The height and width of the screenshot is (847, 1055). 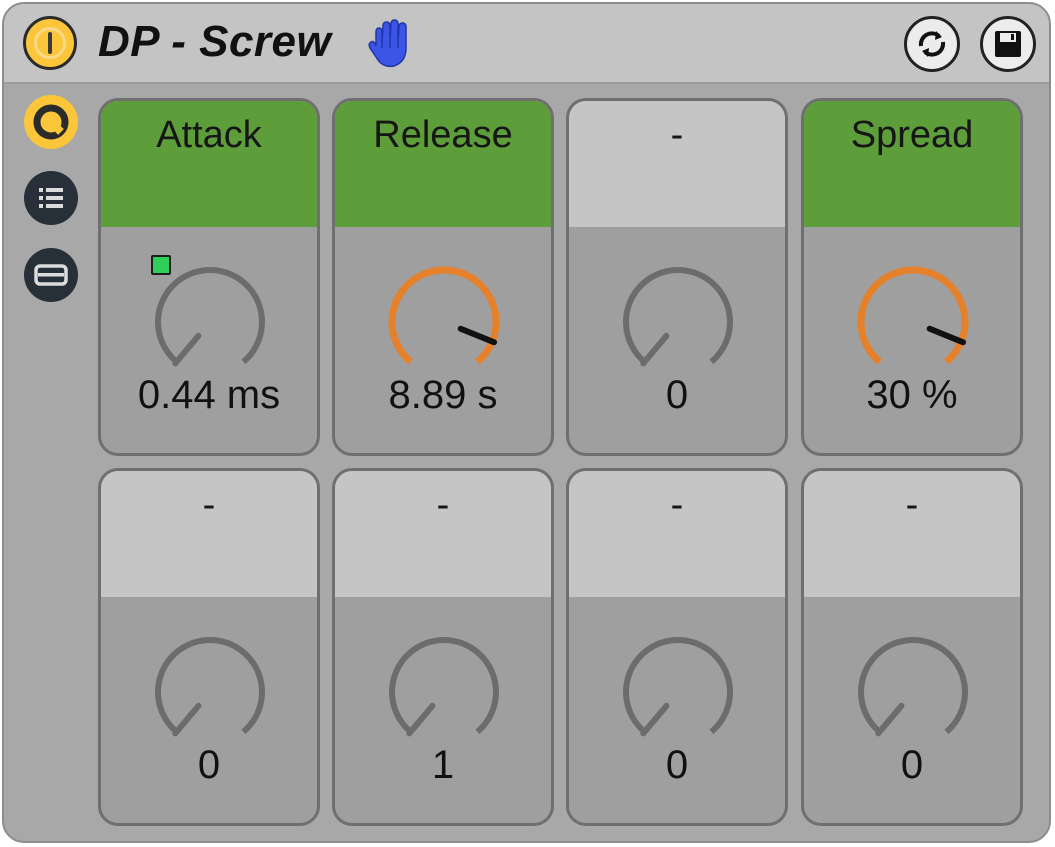 What do you see at coordinates (1008, 44) in the screenshot?
I see `save-icon` at bounding box center [1008, 44].